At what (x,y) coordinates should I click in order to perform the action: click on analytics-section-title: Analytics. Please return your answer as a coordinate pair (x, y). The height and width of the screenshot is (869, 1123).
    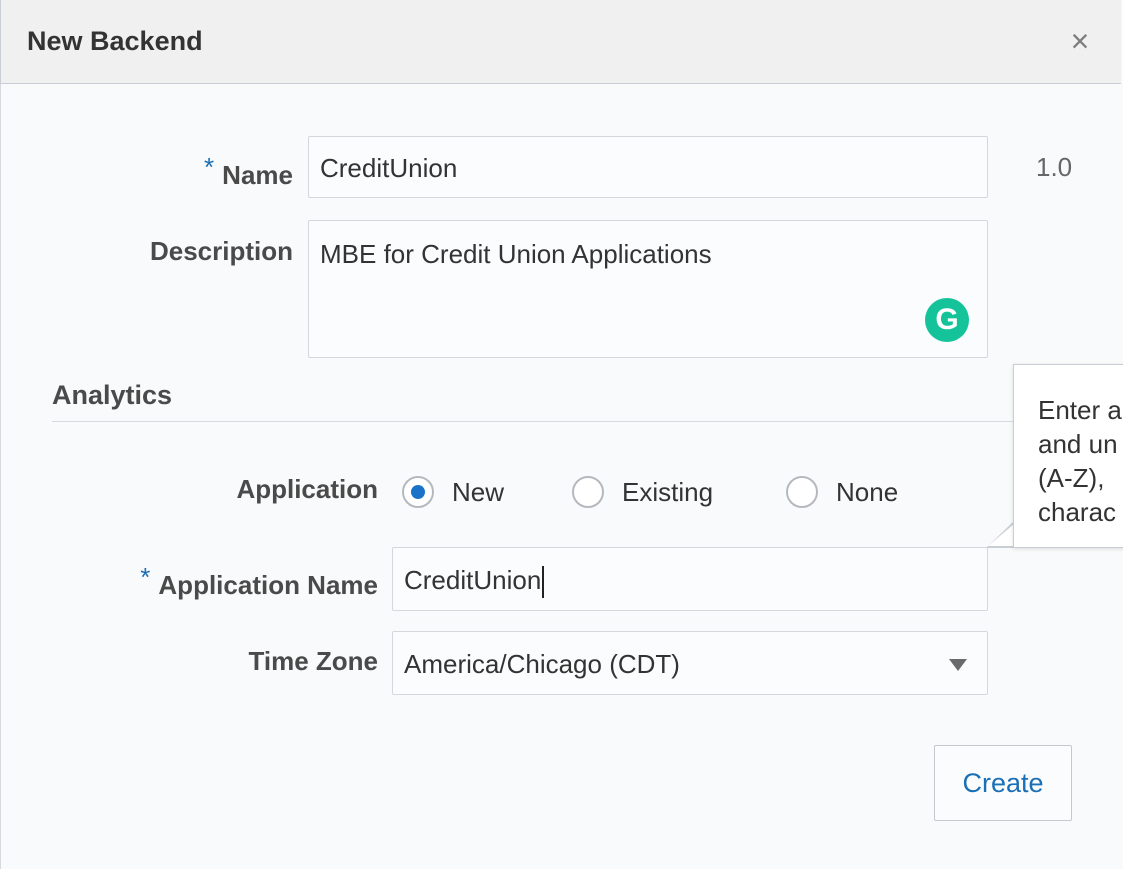
    Looking at the image, I should click on (112, 395).